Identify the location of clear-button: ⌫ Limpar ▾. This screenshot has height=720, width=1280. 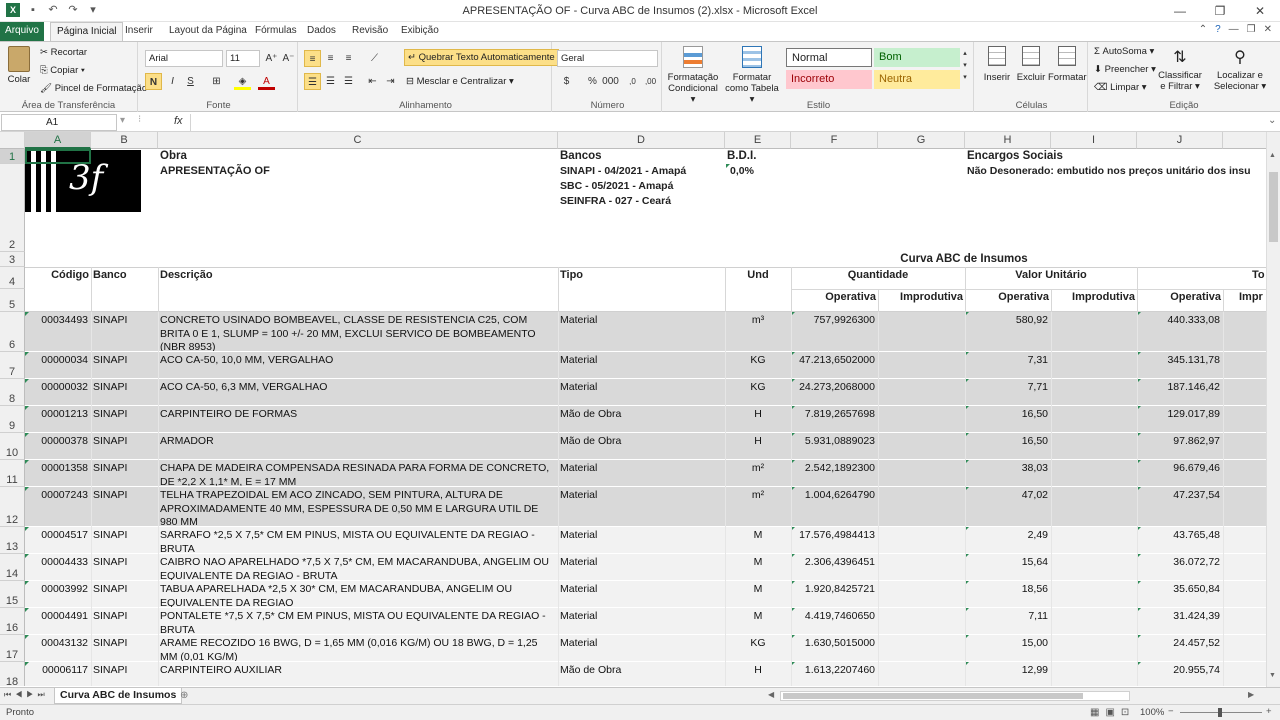
(1120, 87).